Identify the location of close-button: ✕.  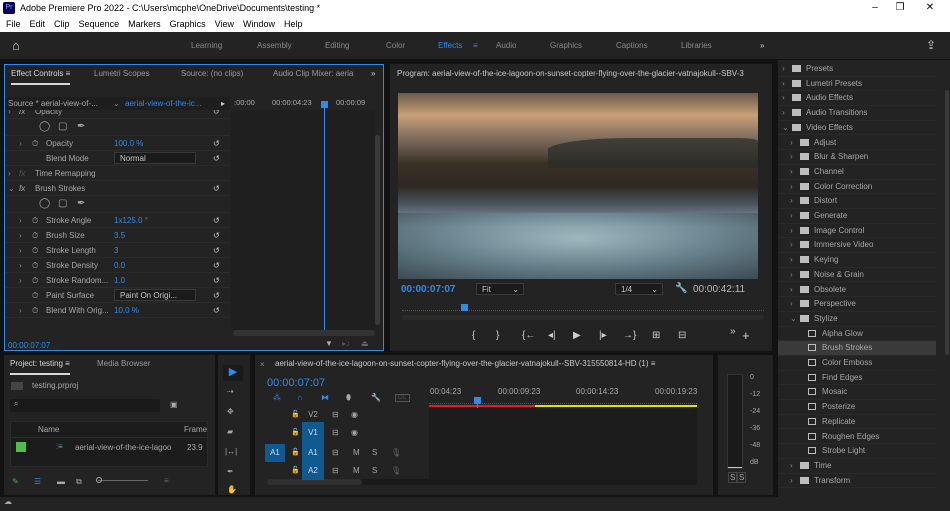
(930, 8).